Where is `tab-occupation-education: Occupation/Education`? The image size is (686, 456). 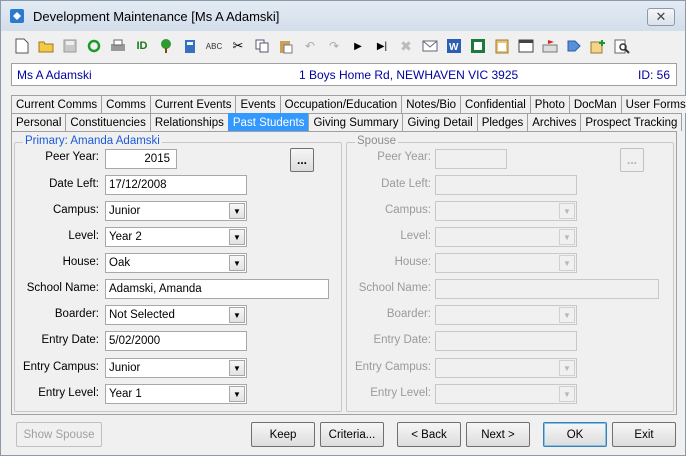 tab-occupation-education: Occupation/Education is located at coordinates (341, 104).